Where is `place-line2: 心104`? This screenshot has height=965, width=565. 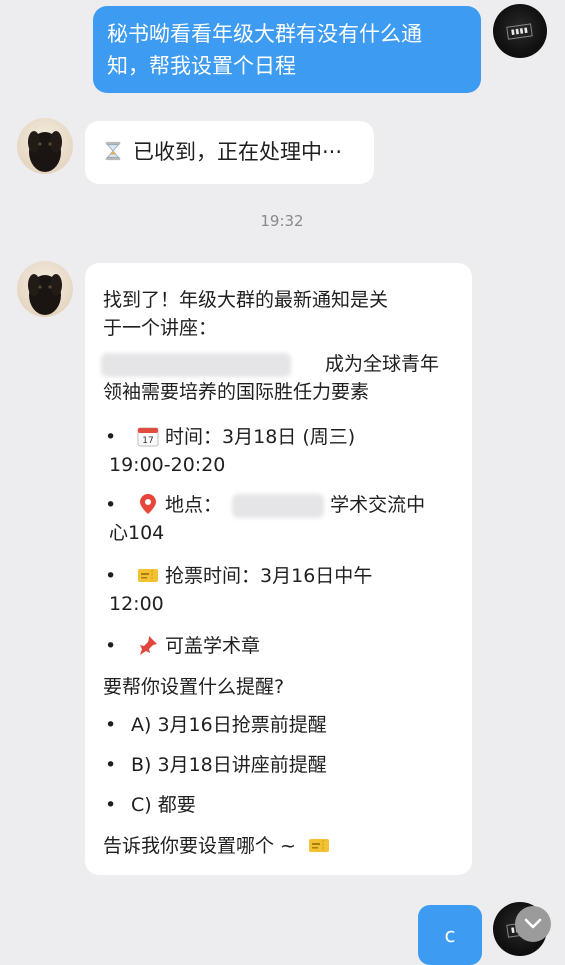
place-line2: 心104 is located at coordinates (137, 533).